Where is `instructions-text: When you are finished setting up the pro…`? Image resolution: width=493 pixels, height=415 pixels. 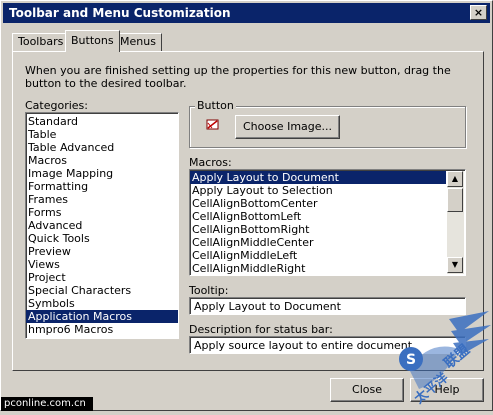 instructions-text: When you are finished setting up the pro… is located at coordinates (238, 77).